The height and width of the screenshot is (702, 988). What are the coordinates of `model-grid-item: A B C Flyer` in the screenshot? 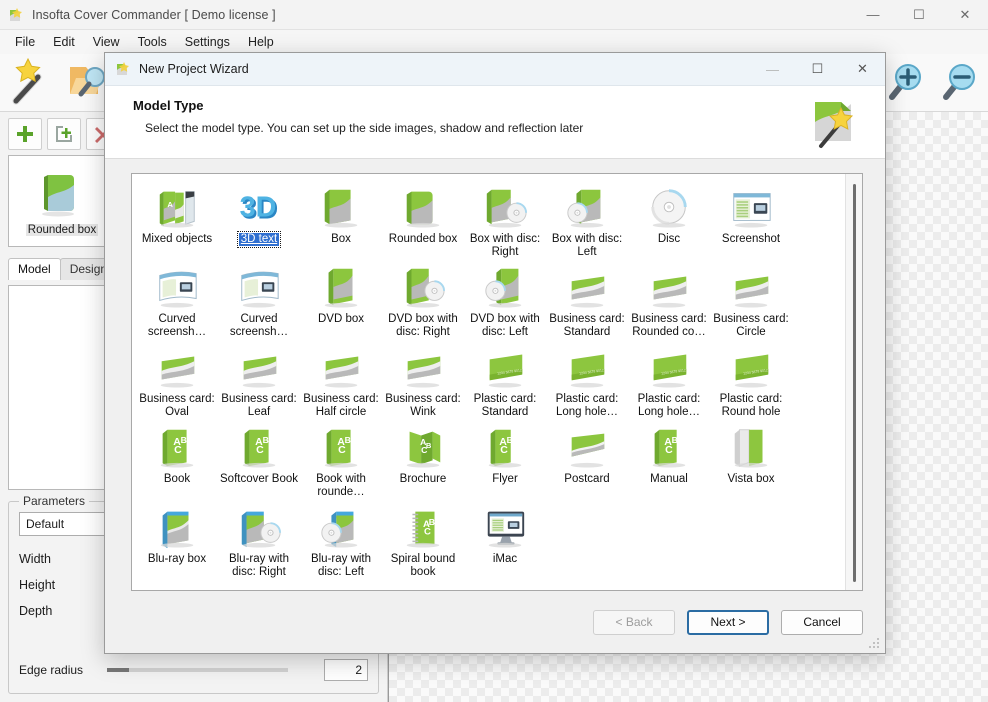 It's located at (505, 462).